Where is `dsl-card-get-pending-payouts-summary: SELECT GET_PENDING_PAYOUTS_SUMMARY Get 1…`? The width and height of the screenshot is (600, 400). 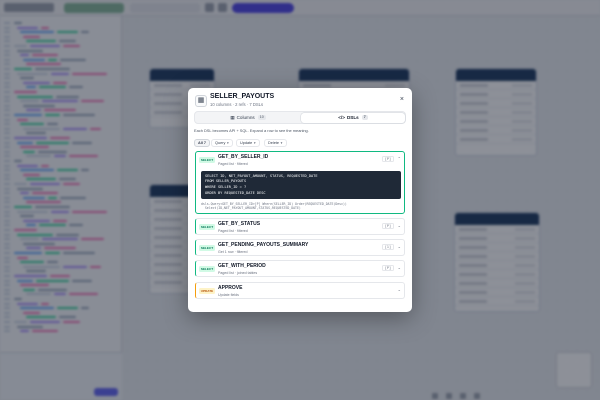
dsl-card-get-pending-payouts-summary: SELECT GET_PENDING_PAYOUTS_SUMMARY Get 1… is located at coordinates (300, 247).